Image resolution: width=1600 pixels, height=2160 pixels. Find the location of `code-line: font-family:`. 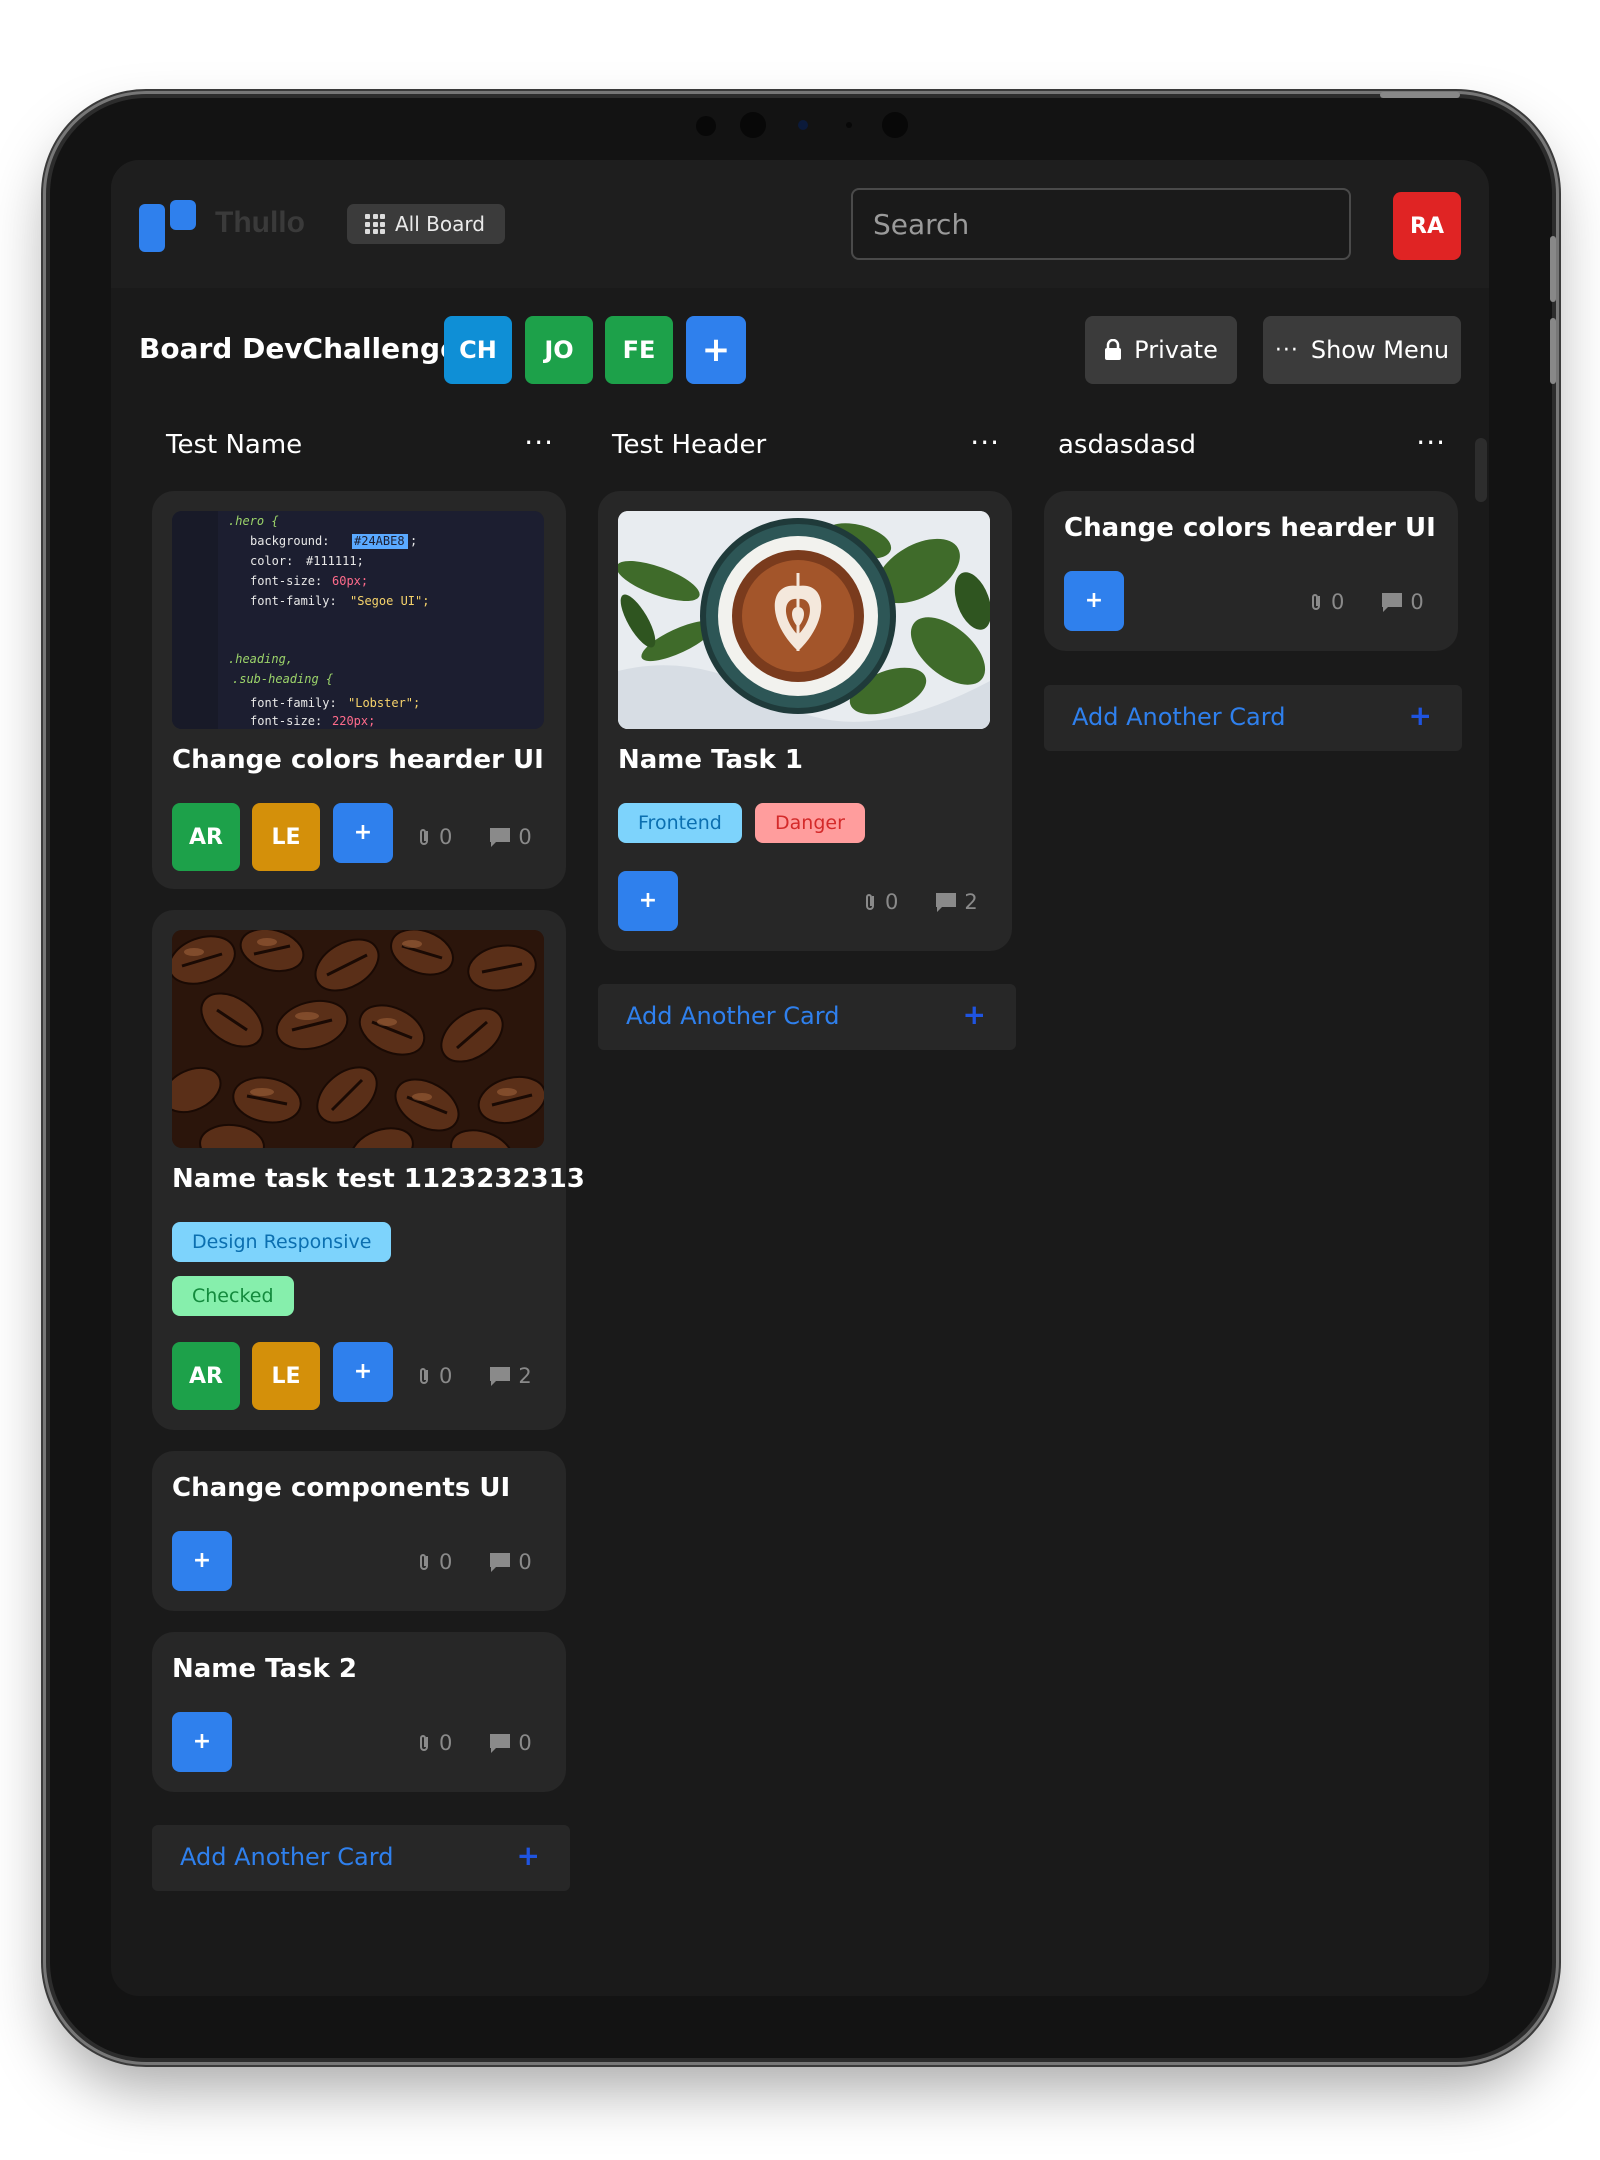

code-line: font-family: is located at coordinates (293, 601).